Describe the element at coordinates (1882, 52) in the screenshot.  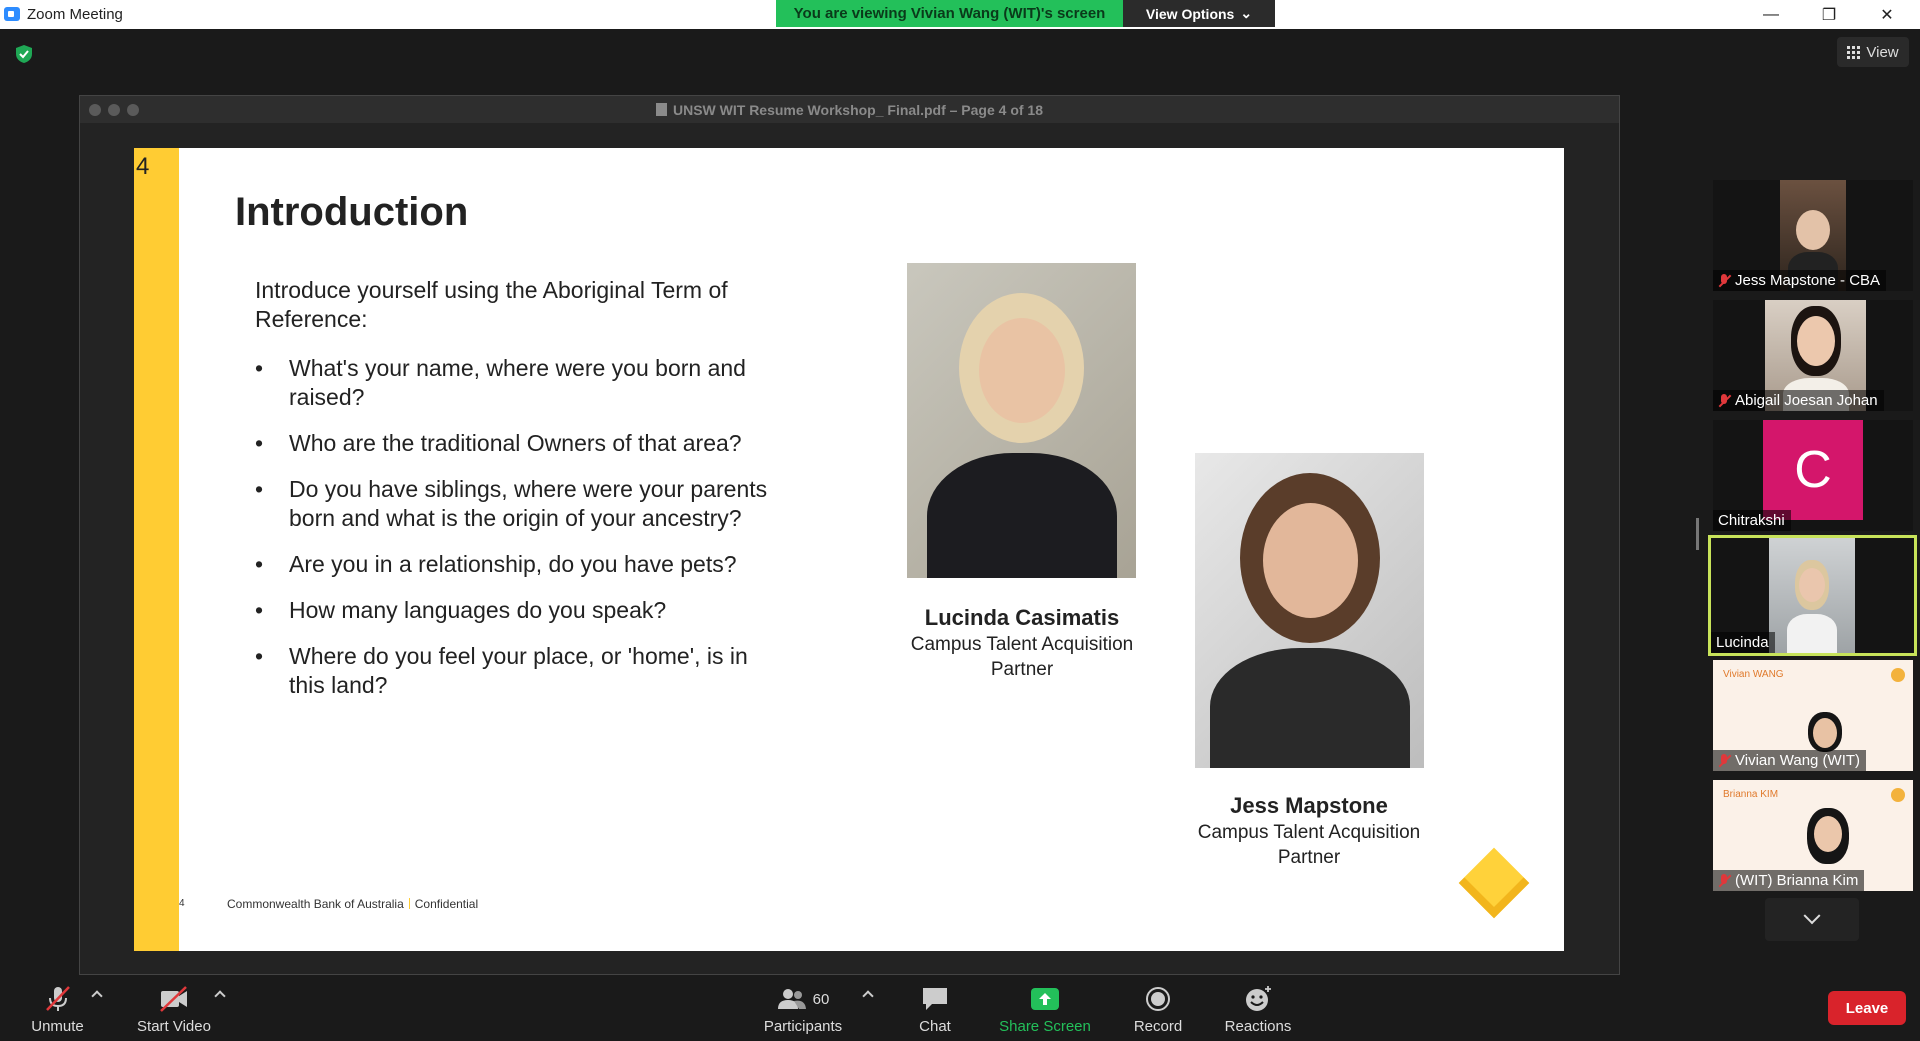
I see `view-button-label: View` at that location.